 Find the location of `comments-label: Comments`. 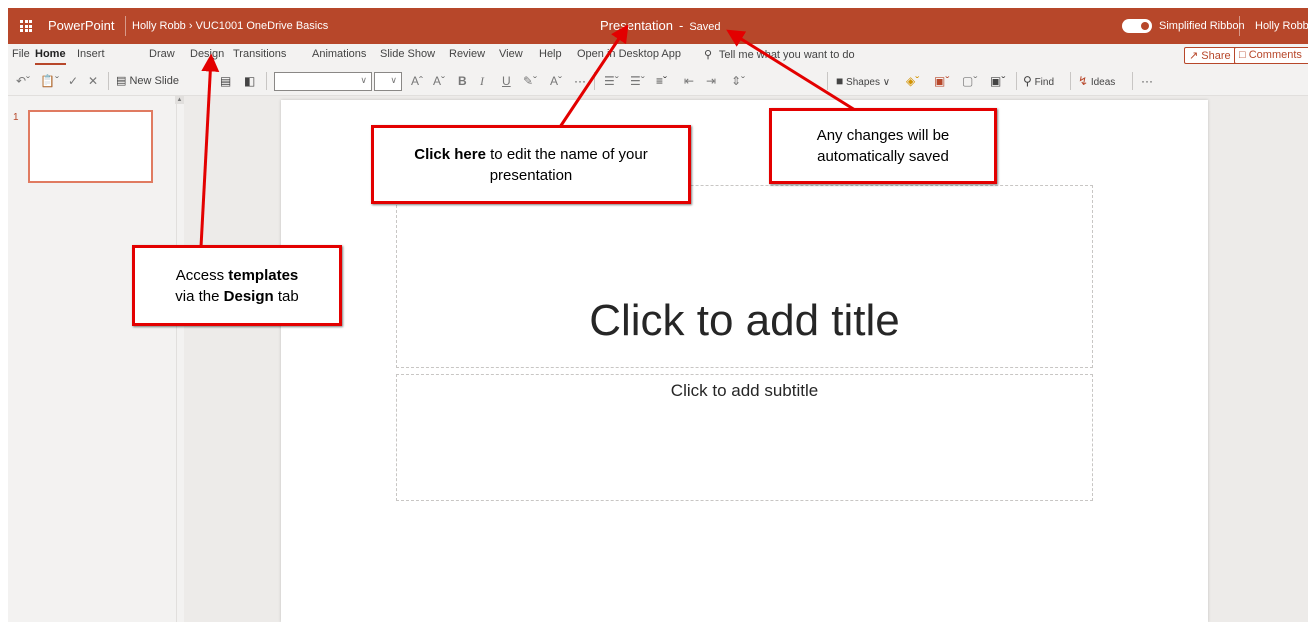

comments-label: Comments is located at coordinates (1275, 55).